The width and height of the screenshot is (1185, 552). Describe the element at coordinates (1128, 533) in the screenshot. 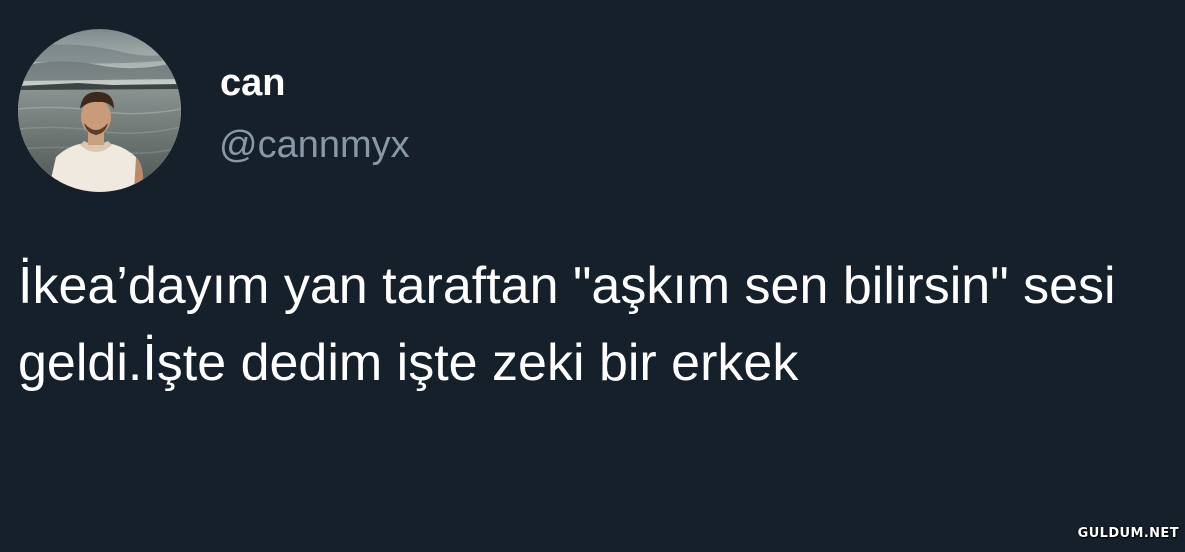

I see `watermark: GULDUM.NET` at that location.